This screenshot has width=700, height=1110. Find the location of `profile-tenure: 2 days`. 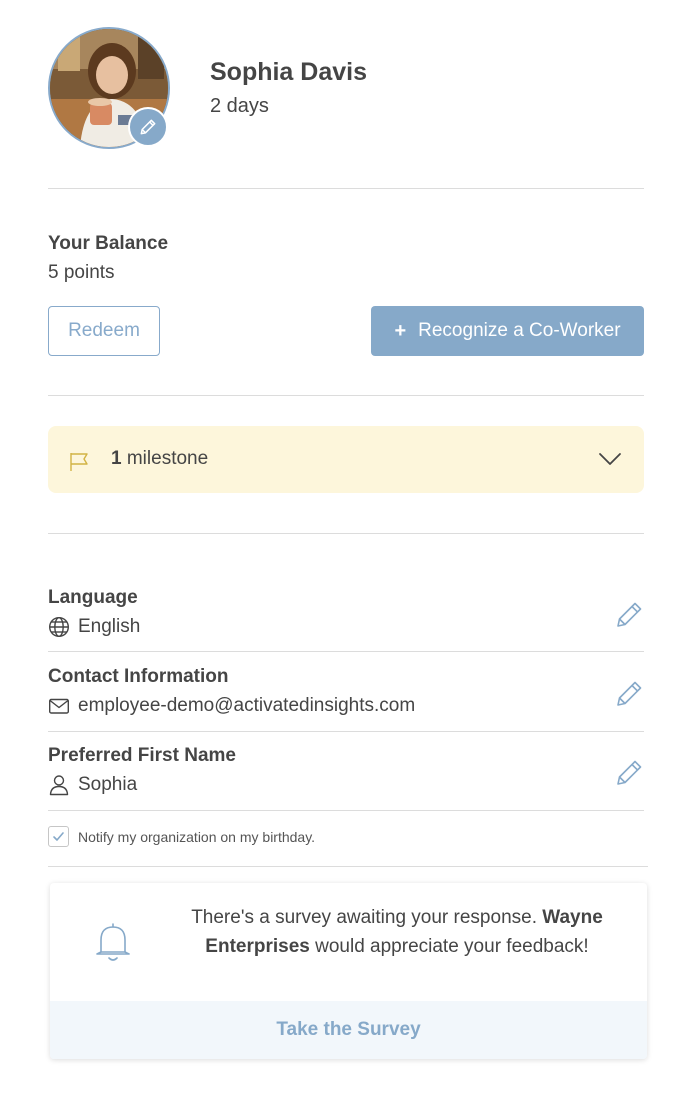

profile-tenure: 2 days is located at coordinates (239, 106).